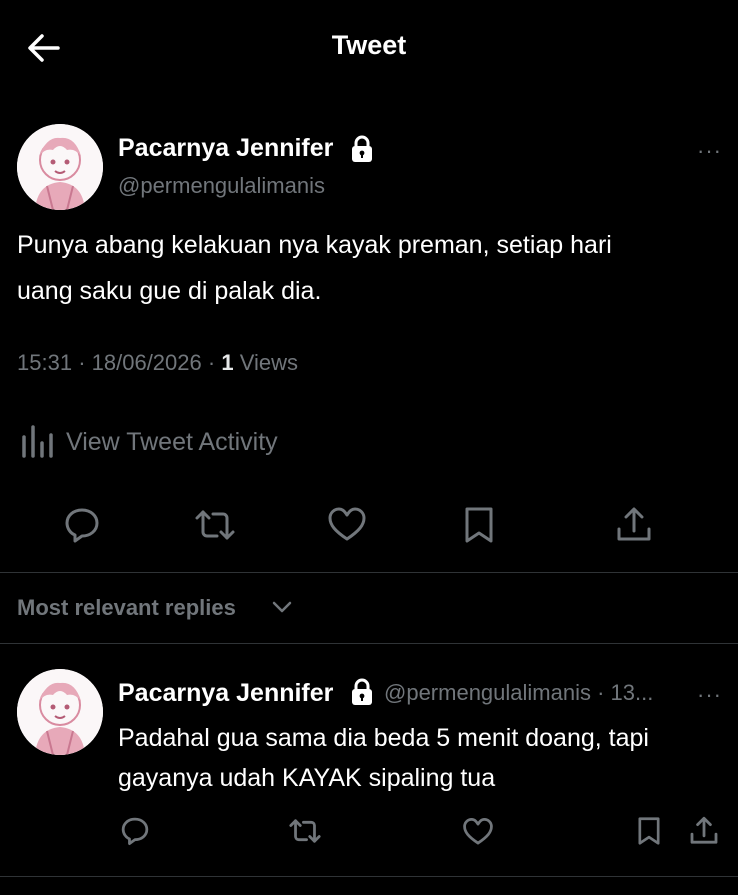 The height and width of the screenshot is (895, 738). I want to click on reply-retweet-icon, so click(305, 831).